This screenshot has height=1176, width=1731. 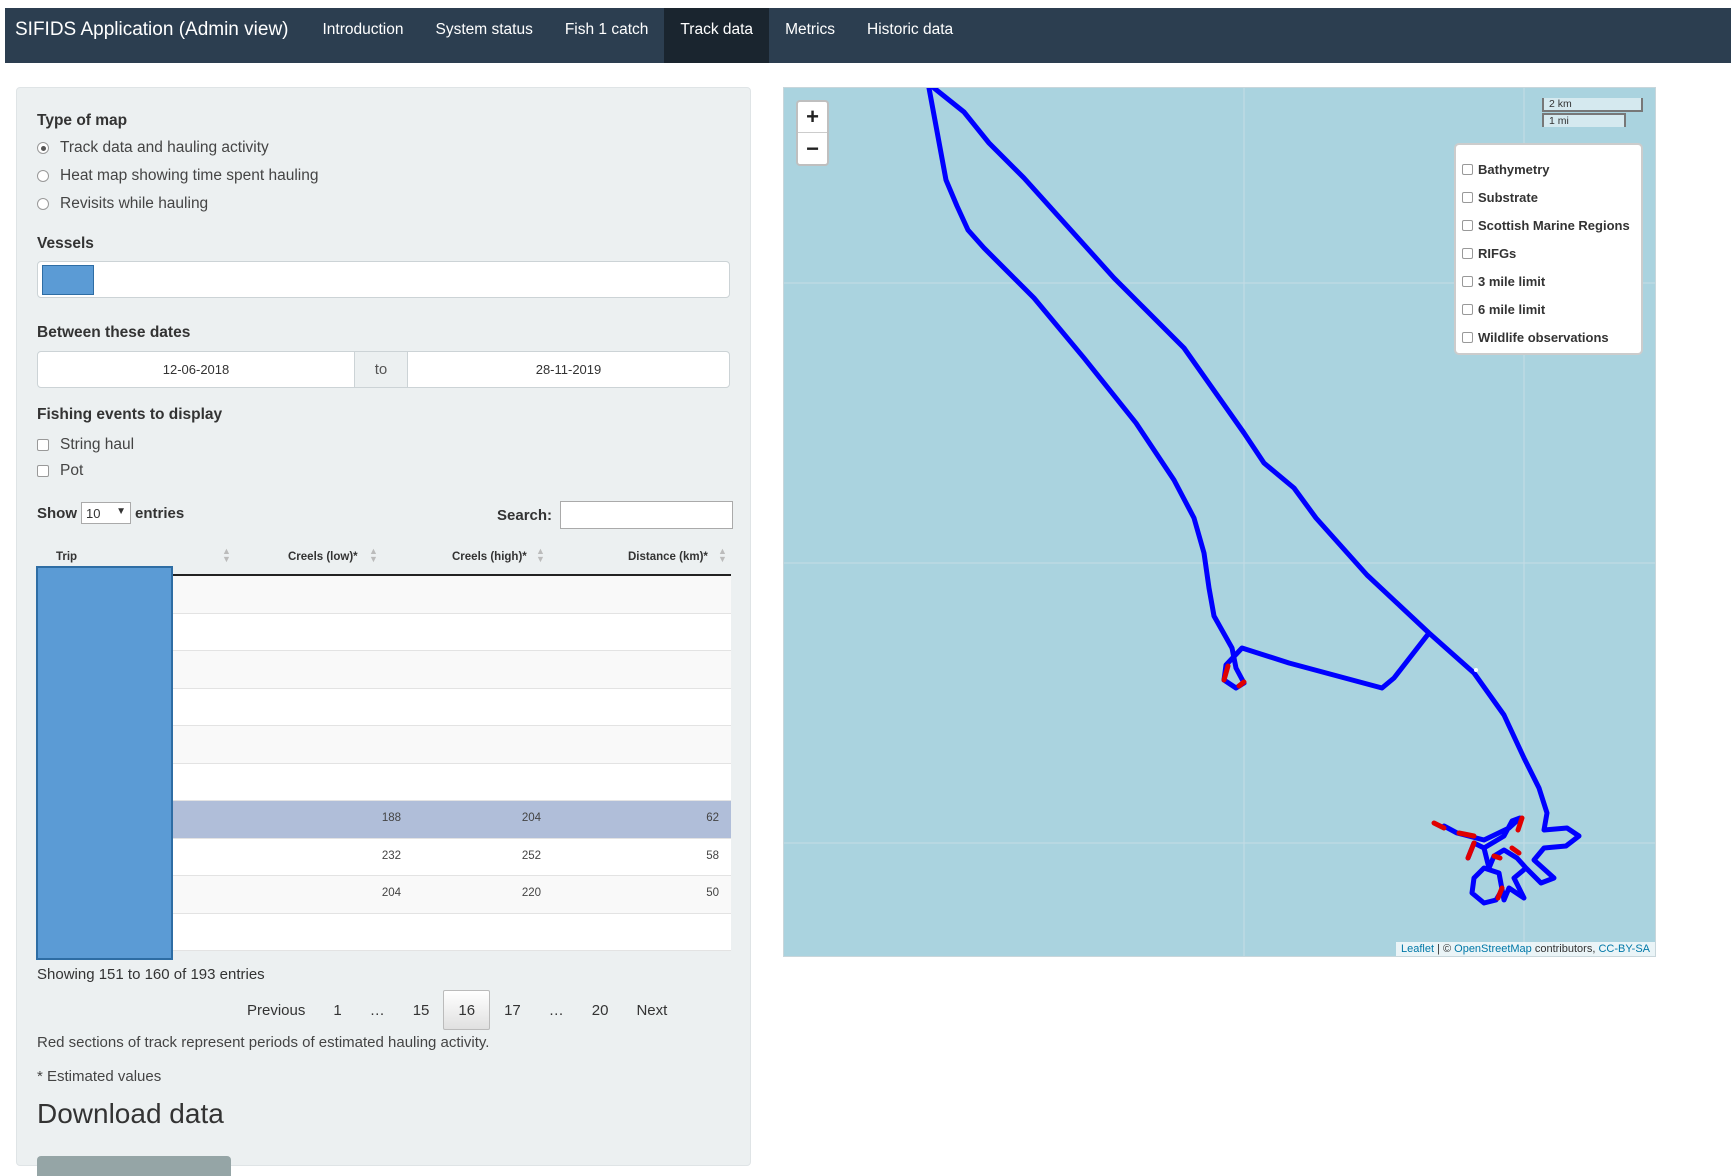 I want to click on tab-introduction: Introduction, so click(x=363, y=30).